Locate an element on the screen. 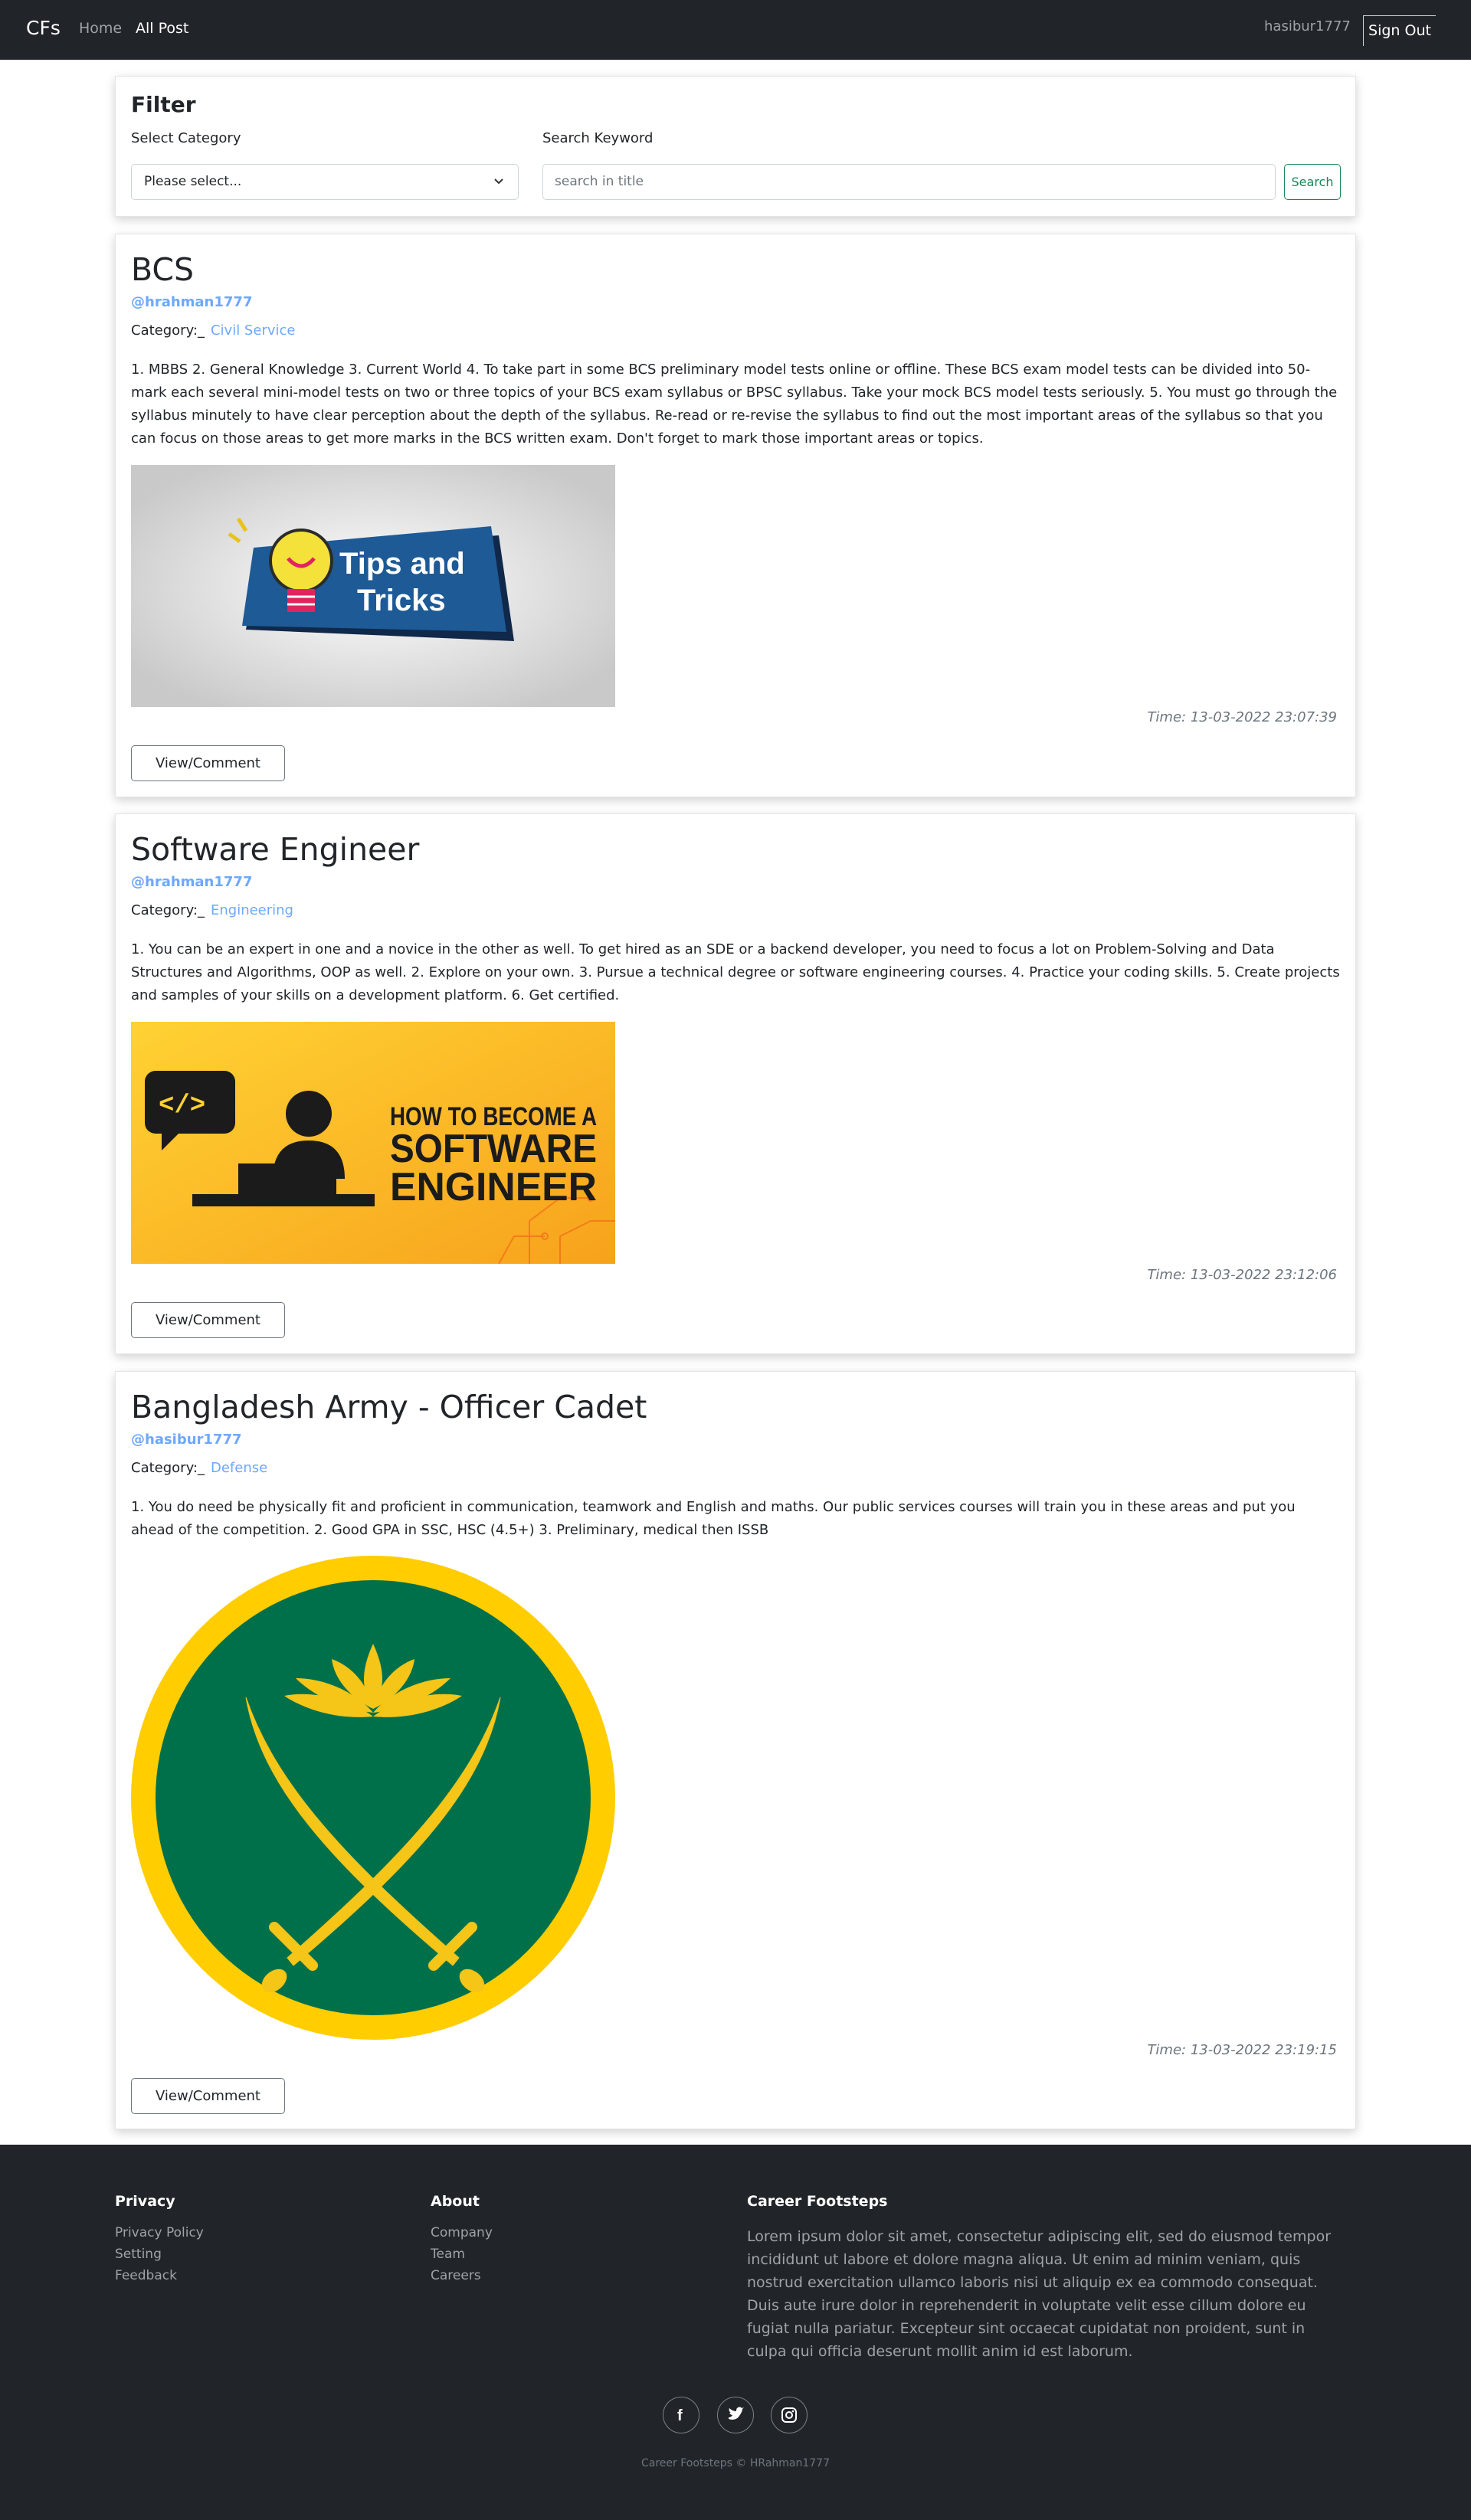 The height and width of the screenshot is (2520, 1471). chevron-down-icon is located at coordinates (498, 188).